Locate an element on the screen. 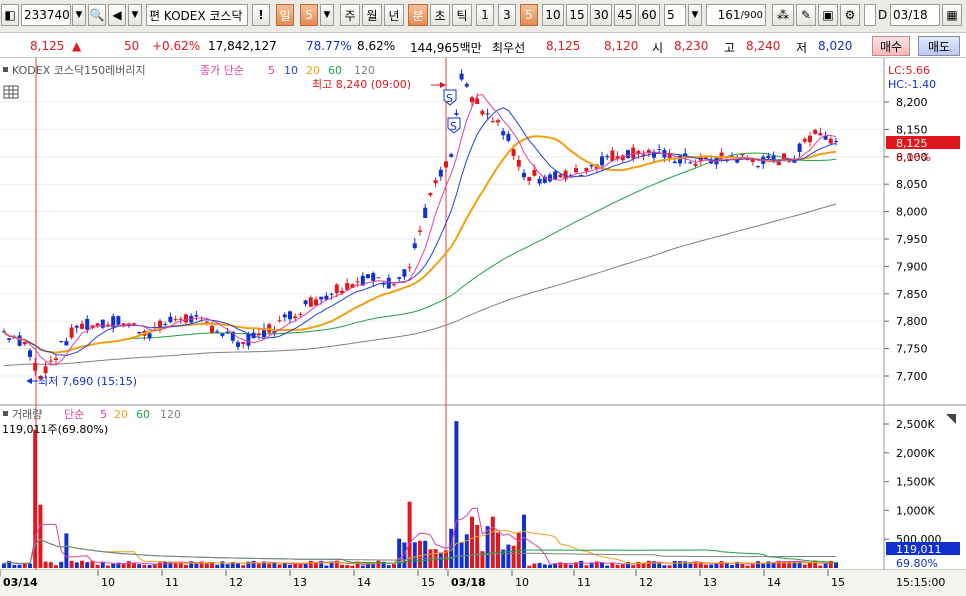 This screenshot has height=596, width=966. period-day-count: 5 is located at coordinates (309, 15).